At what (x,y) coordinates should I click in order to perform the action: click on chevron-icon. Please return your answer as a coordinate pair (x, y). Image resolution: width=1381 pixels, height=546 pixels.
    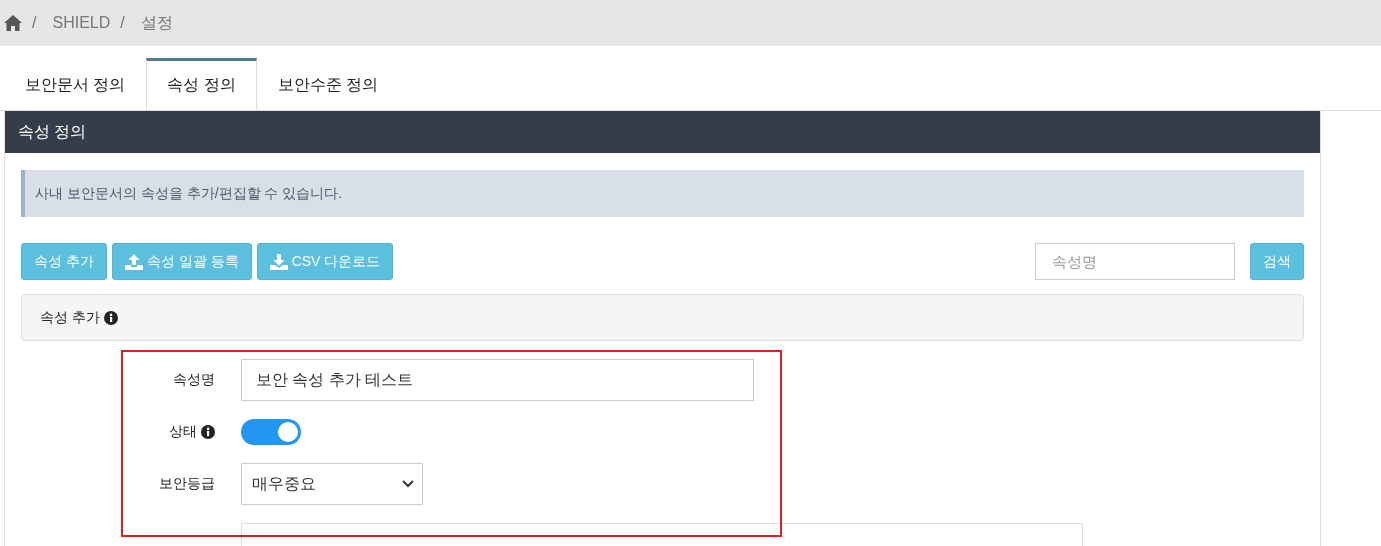
    Looking at the image, I should click on (408, 484).